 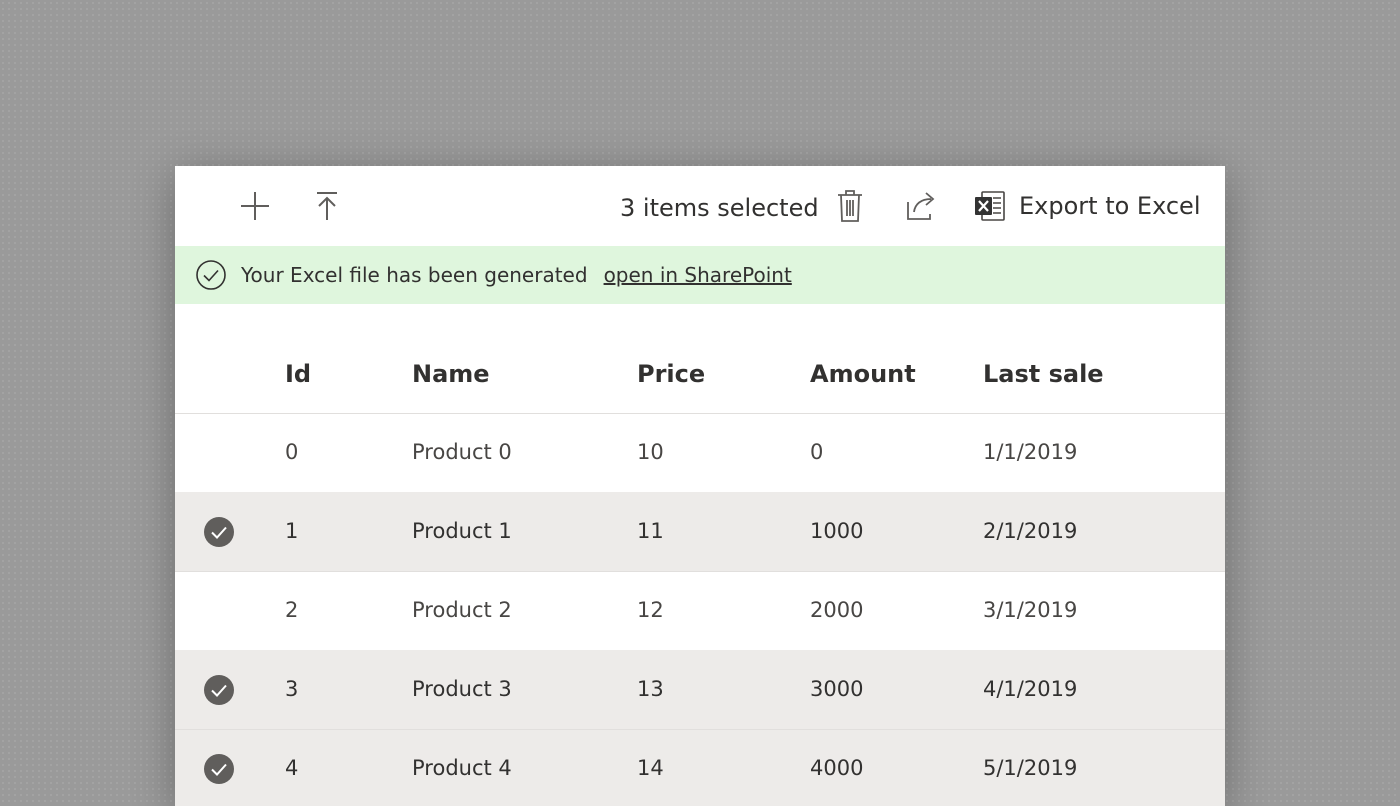 What do you see at coordinates (719, 208) in the screenshot?
I see `selection-count: 3 items selected` at bounding box center [719, 208].